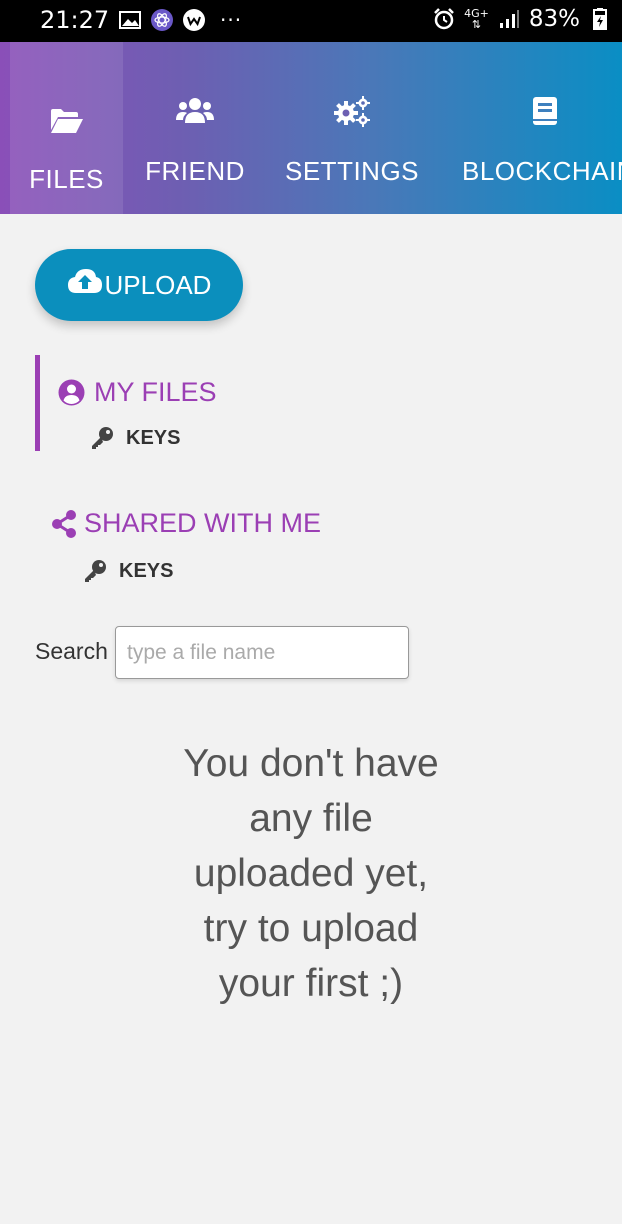  I want to click on battery-percent: 83%, so click(554, 19).